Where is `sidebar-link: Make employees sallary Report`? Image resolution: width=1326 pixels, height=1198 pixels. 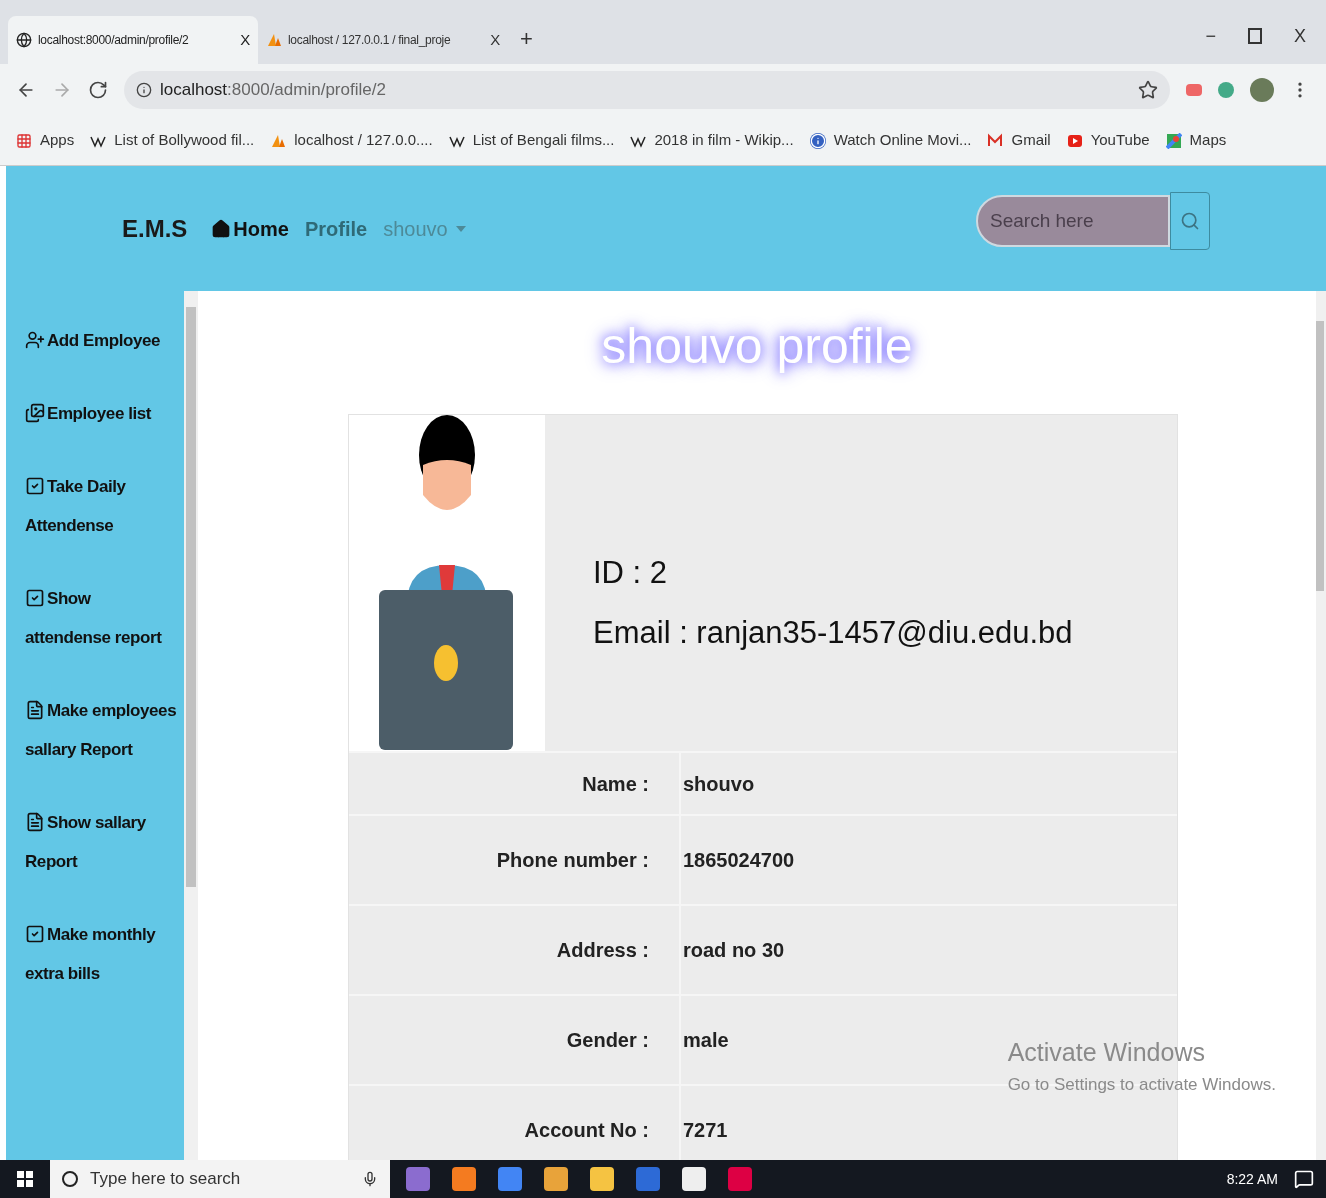
sidebar-link: Make employees sallary Report is located at coordinates (104, 730).